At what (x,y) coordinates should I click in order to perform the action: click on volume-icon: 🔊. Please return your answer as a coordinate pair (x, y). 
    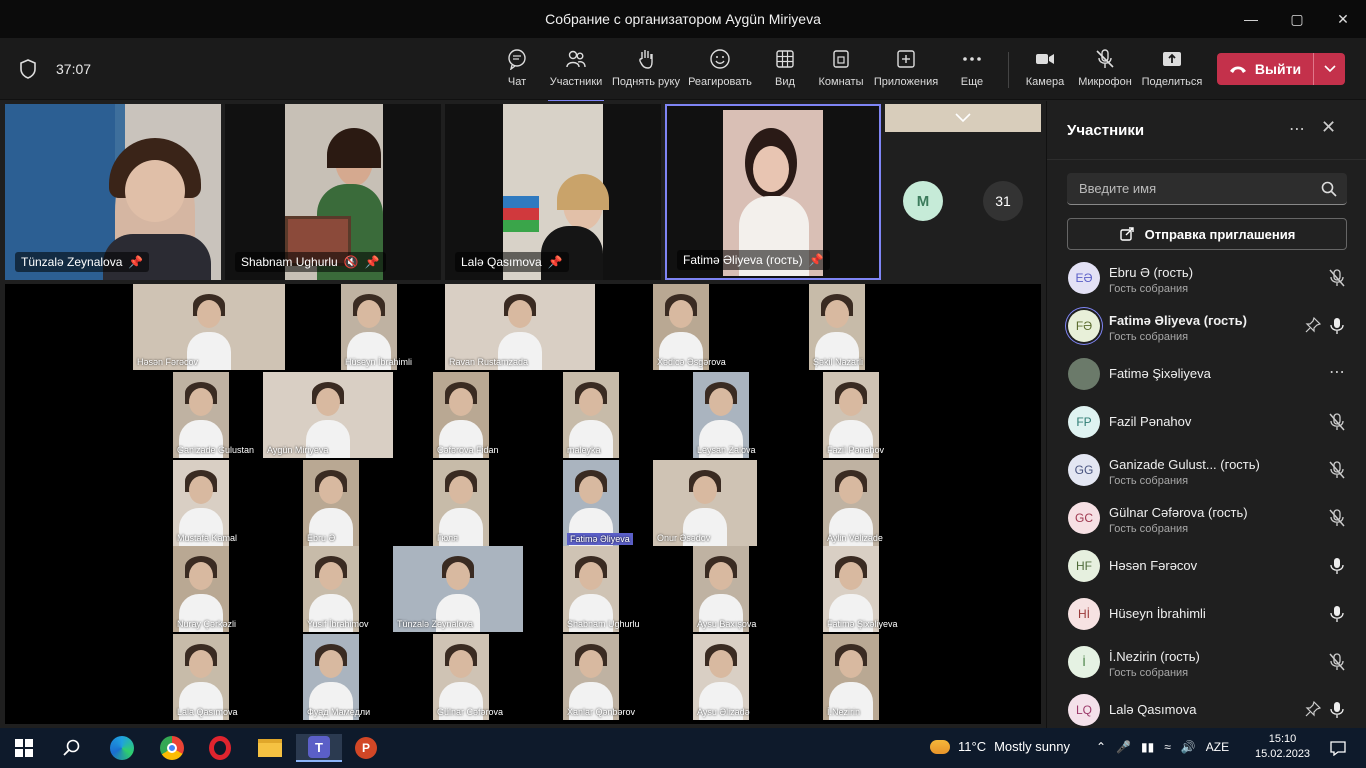
    Looking at the image, I should click on (1188, 747).